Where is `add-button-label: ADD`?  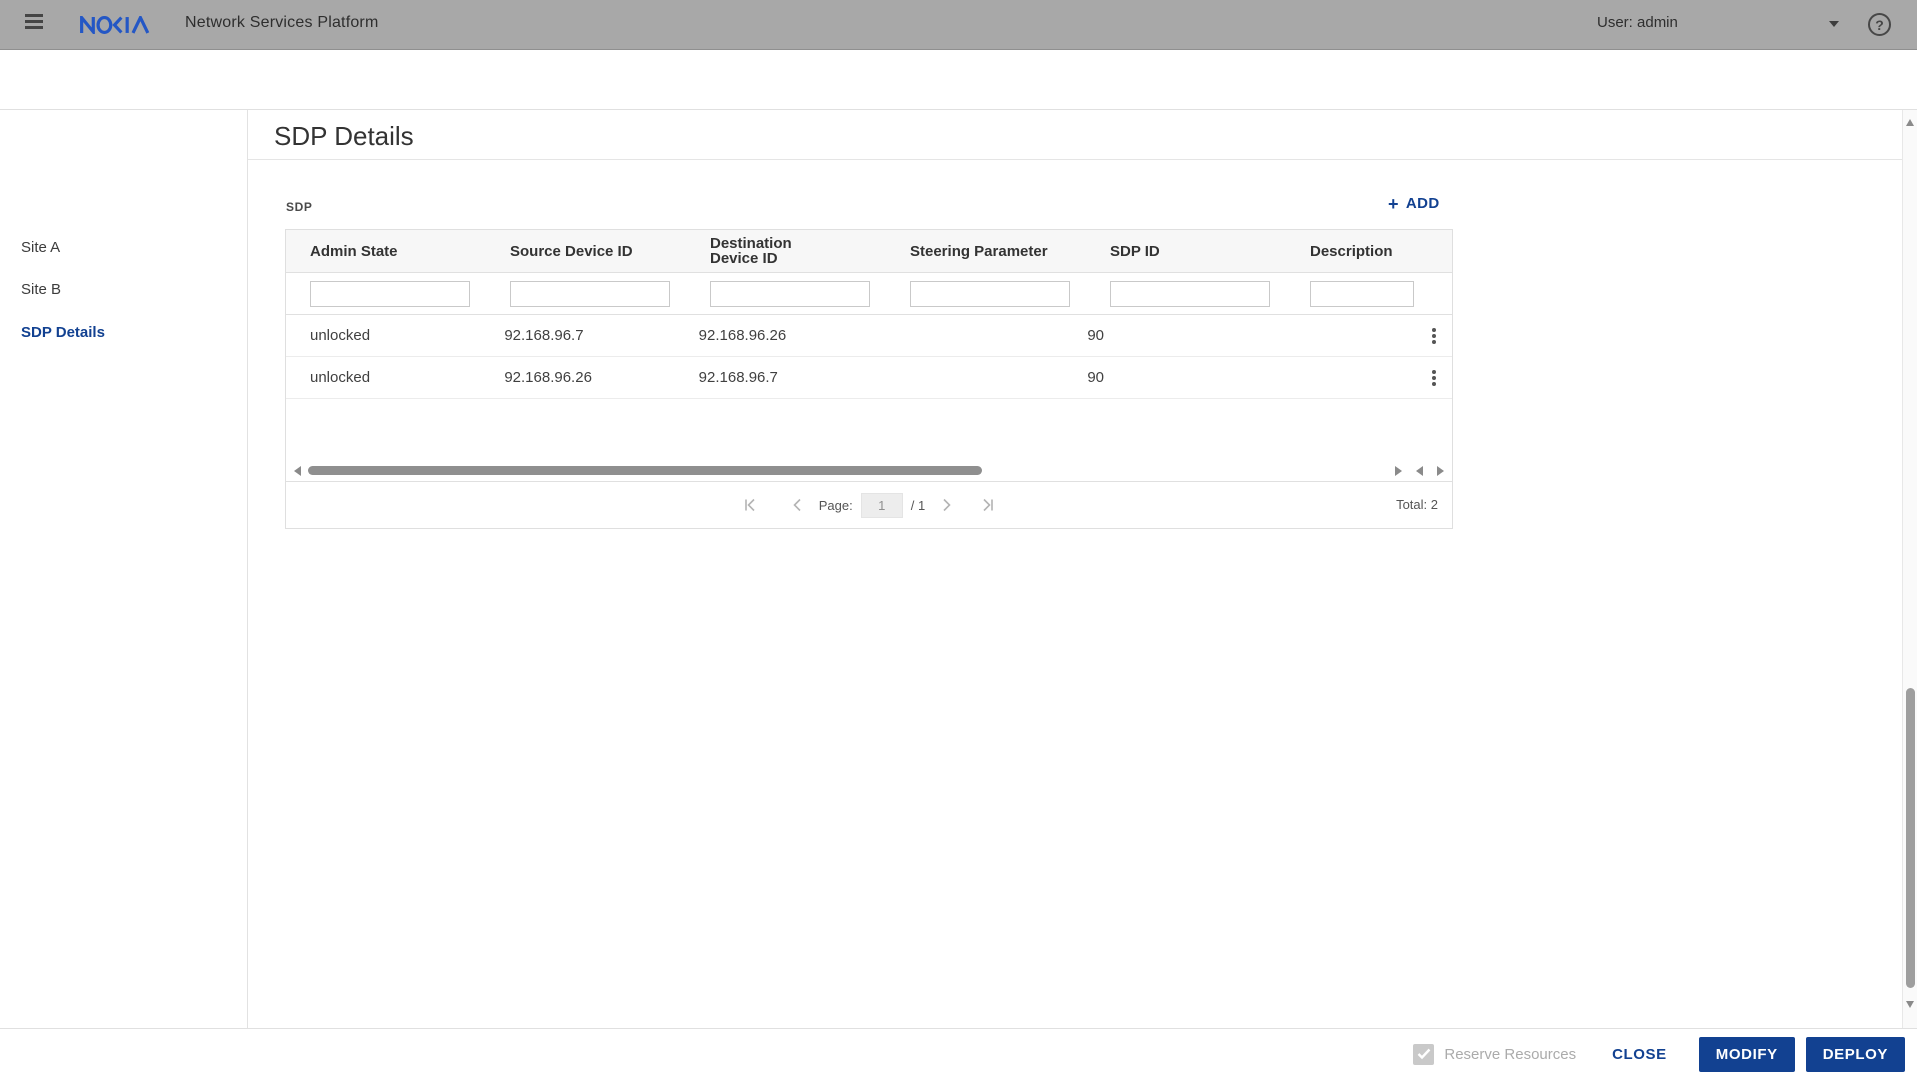
add-button-label: ADD is located at coordinates (1422, 203).